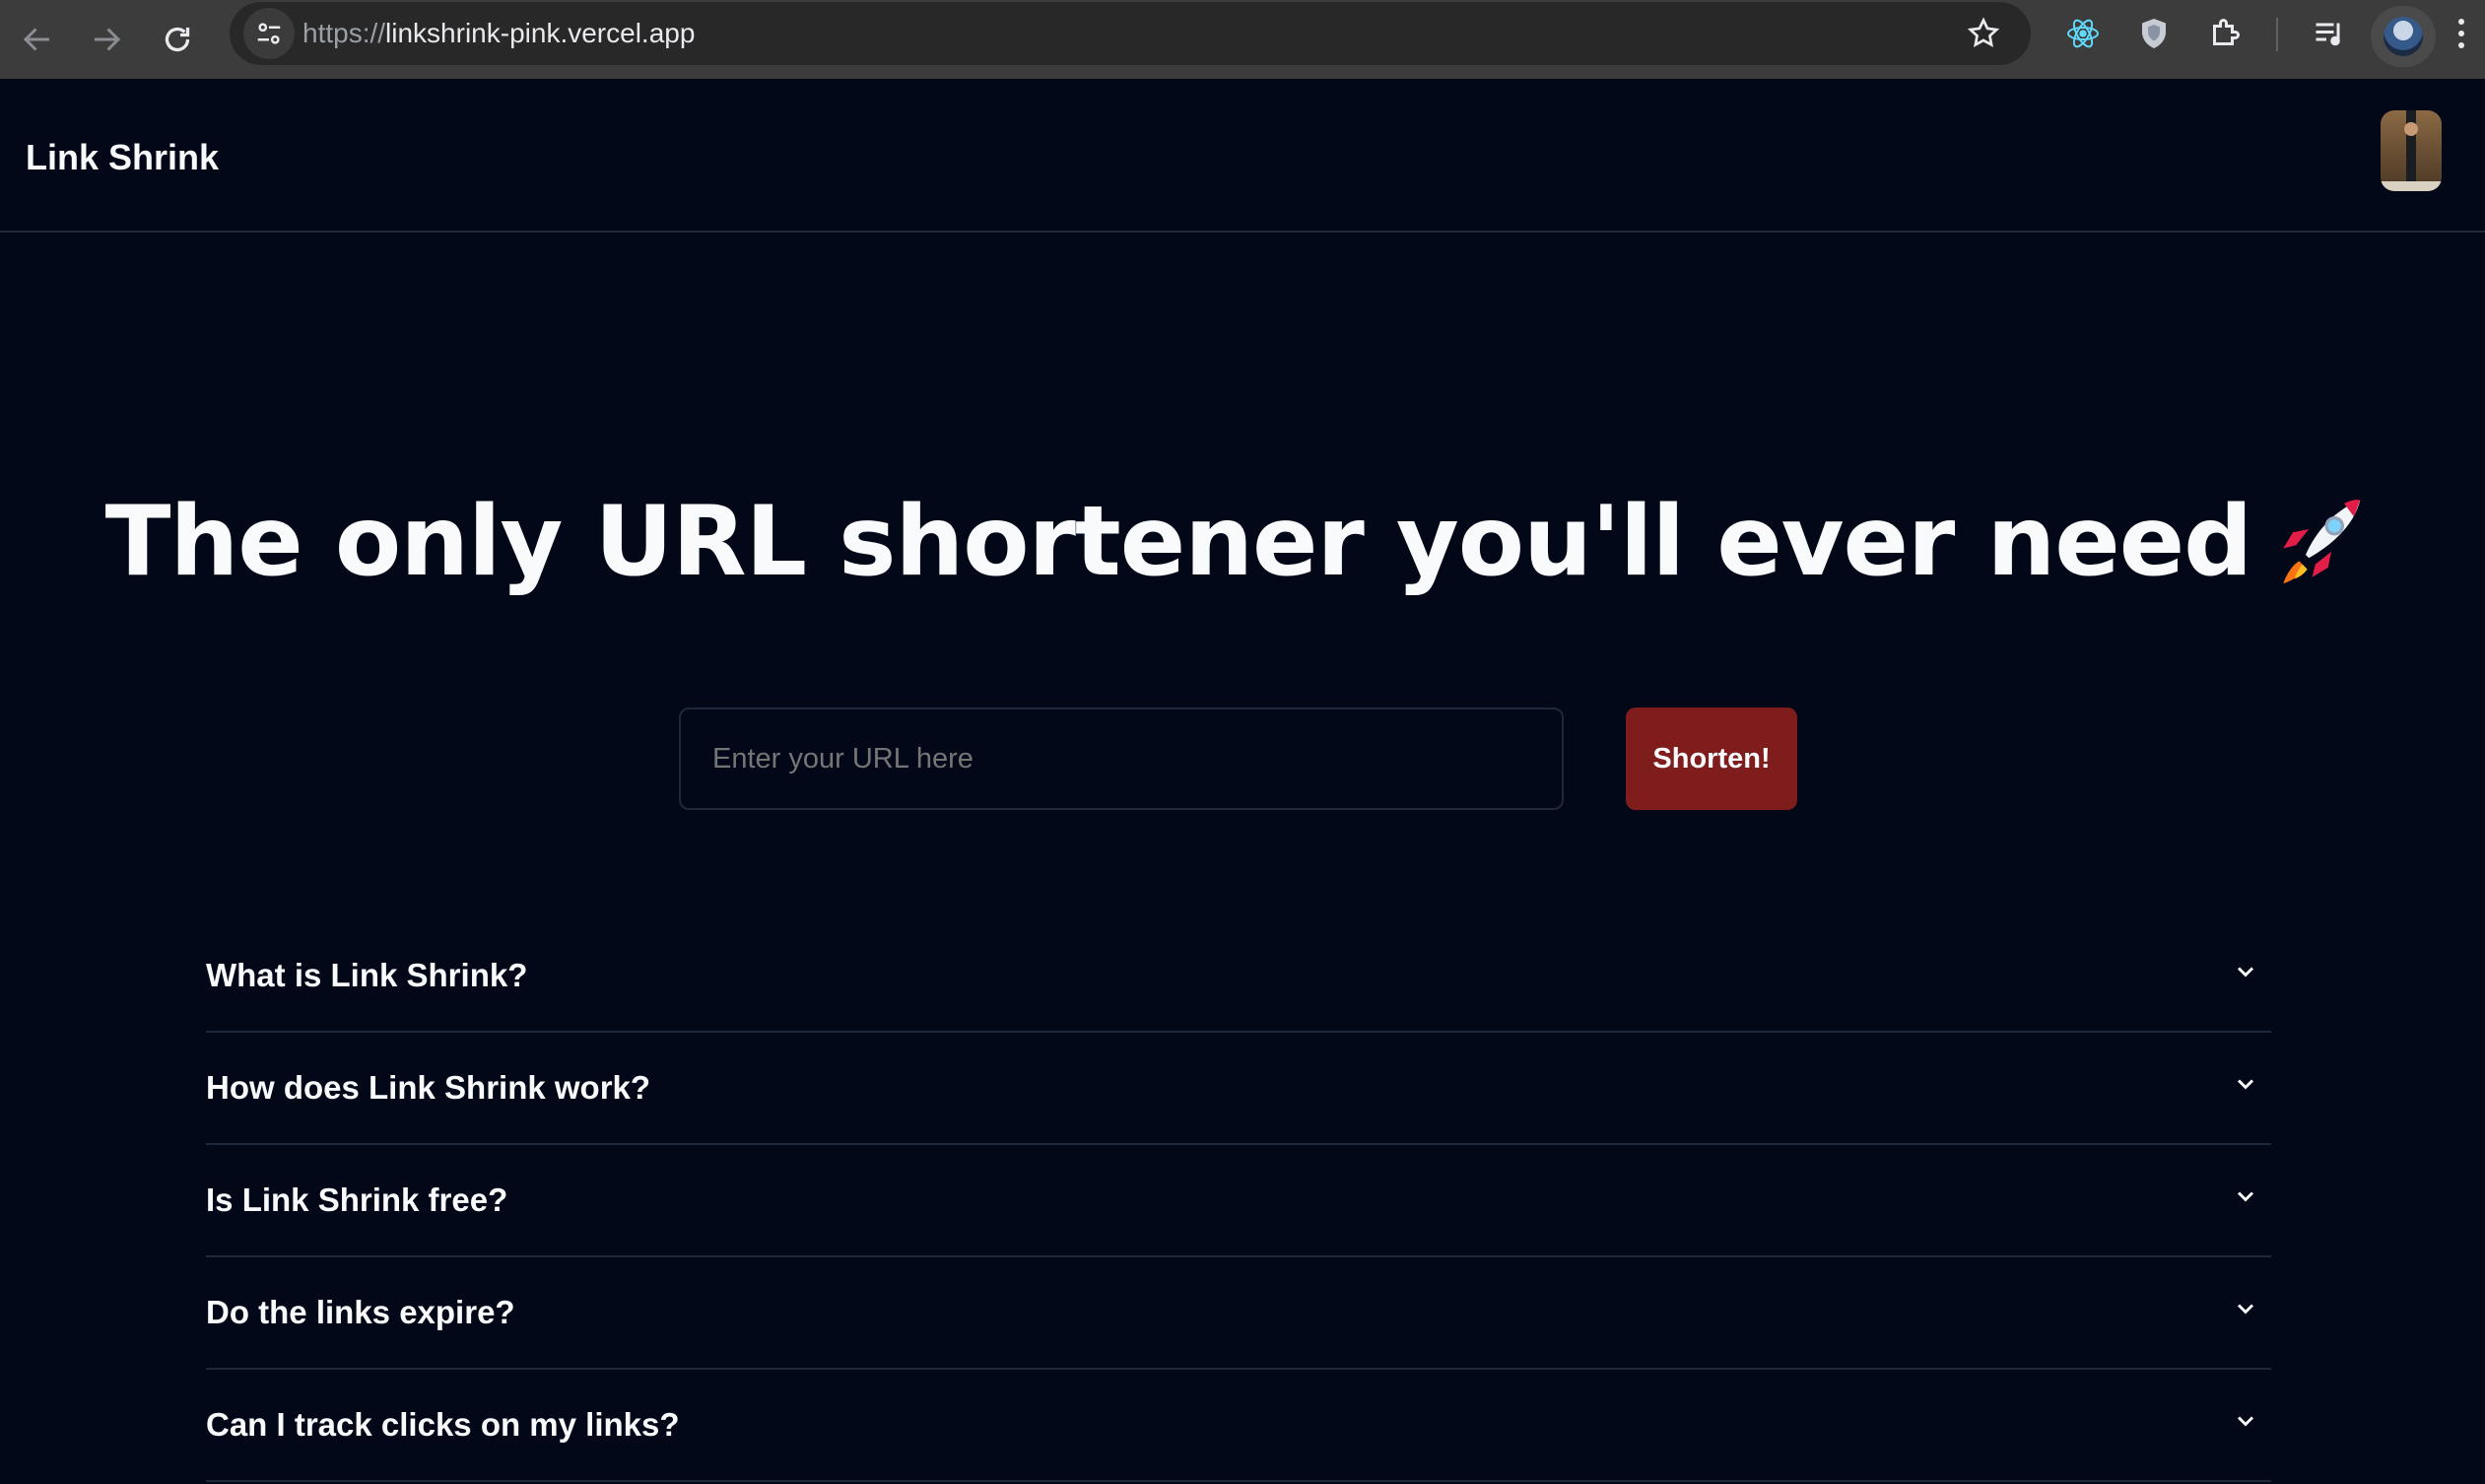 Image resolution: width=2485 pixels, height=1484 pixels. I want to click on browser-toolbar: https://linkshrink-pink.vercel.app, so click(1242, 39).